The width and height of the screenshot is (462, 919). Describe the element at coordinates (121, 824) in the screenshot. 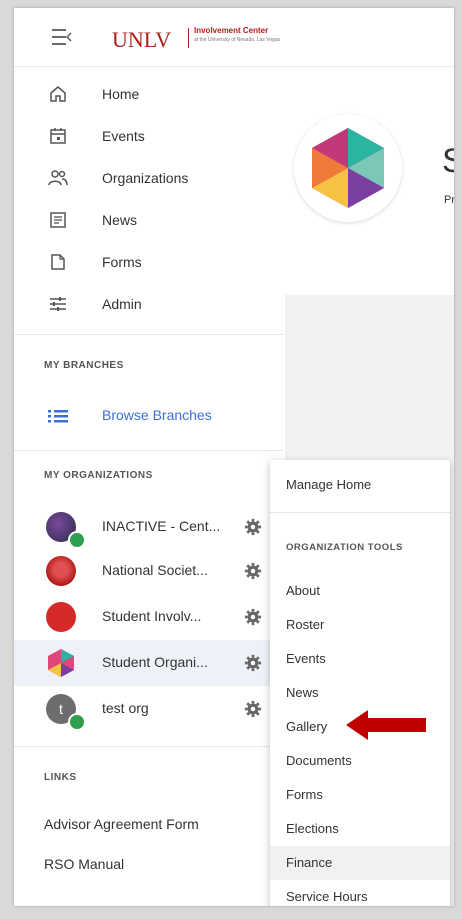

I see `advisor-agreement-link: Advisor Agreement Form` at that location.